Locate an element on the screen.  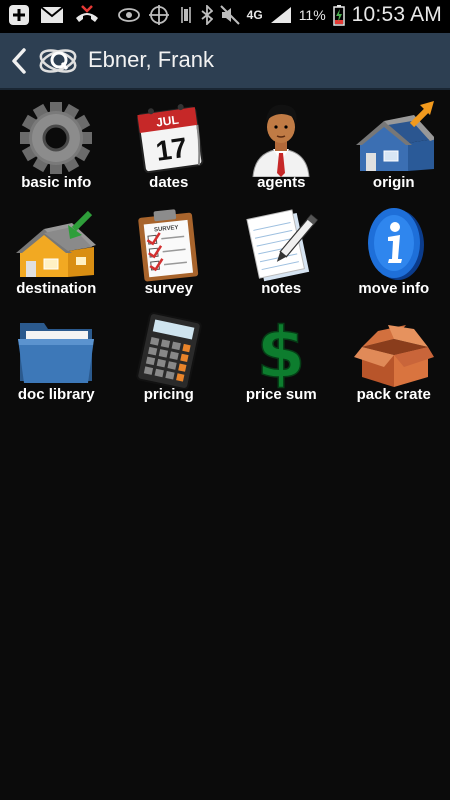
tile-label: pricing is located at coordinates (168, 394).